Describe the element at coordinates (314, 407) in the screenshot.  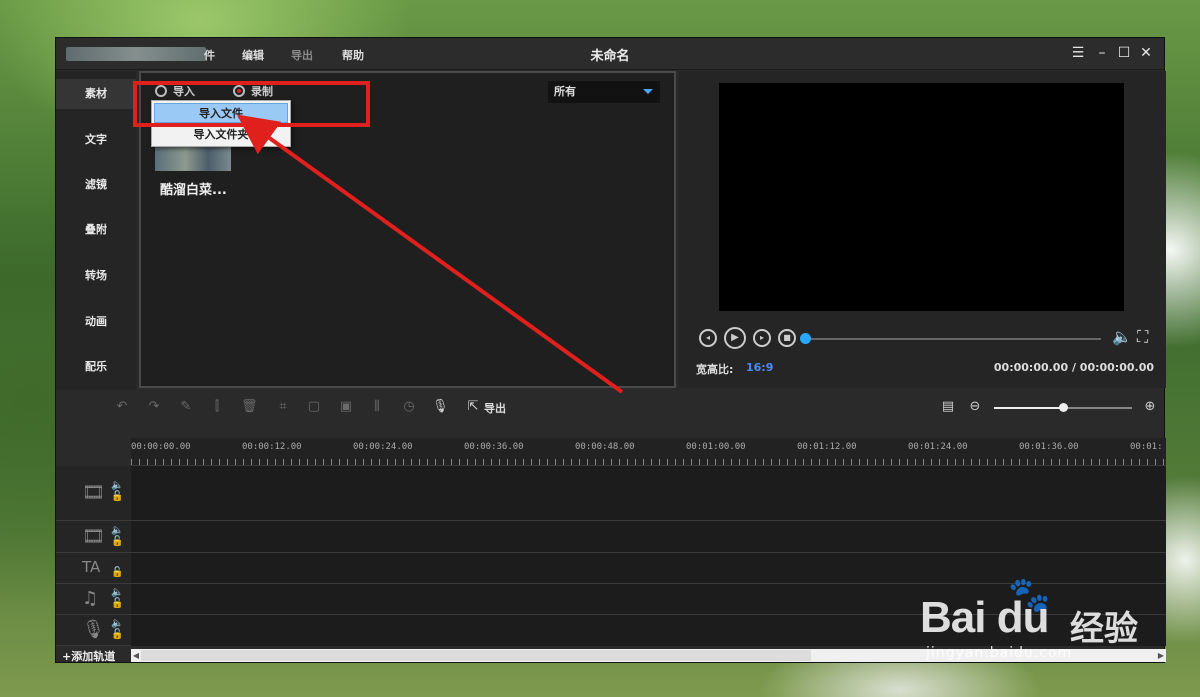
I see `mosaic-icon: ▢` at that location.